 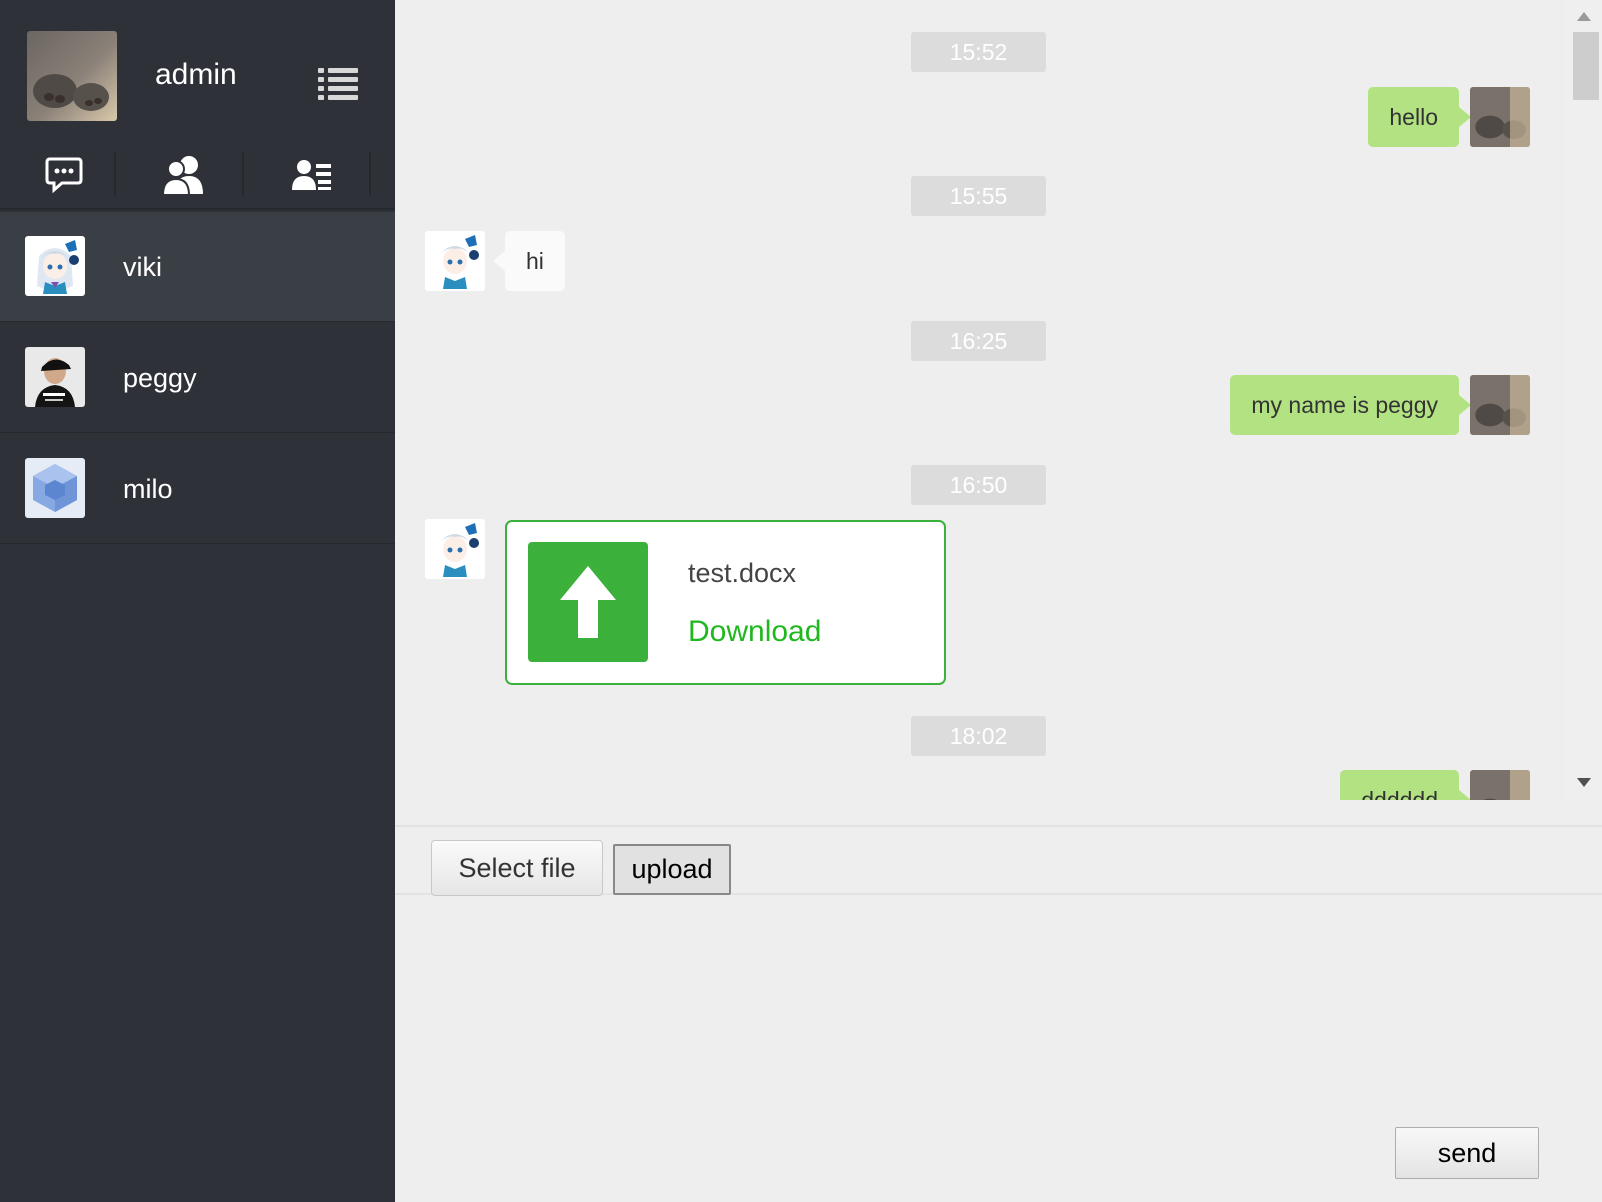 What do you see at coordinates (142, 267) in the screenshot?
I see `contact-name: viki` at bounding box center [142, 267].